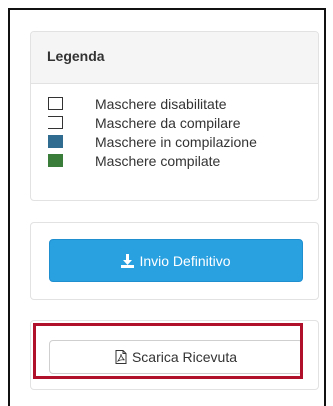  I want to click on blue-box-icon, so click(55, 141).